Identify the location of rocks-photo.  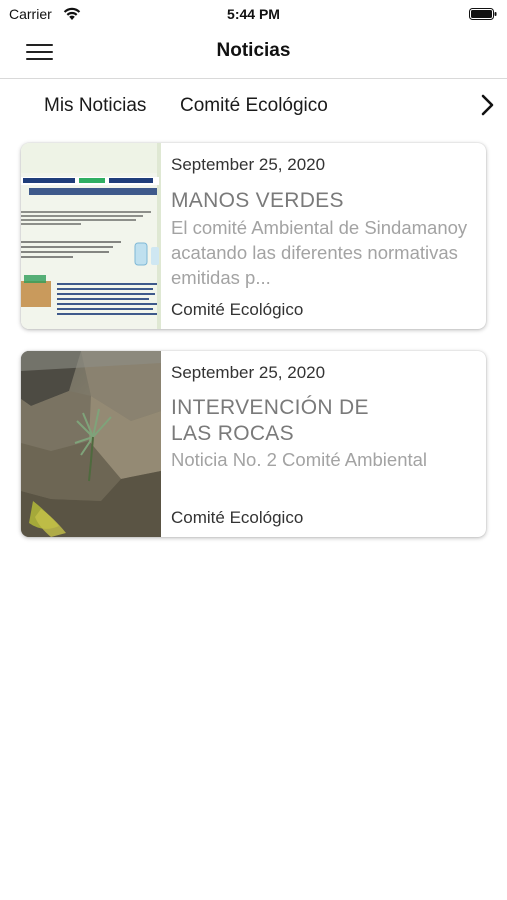
(91, 444).